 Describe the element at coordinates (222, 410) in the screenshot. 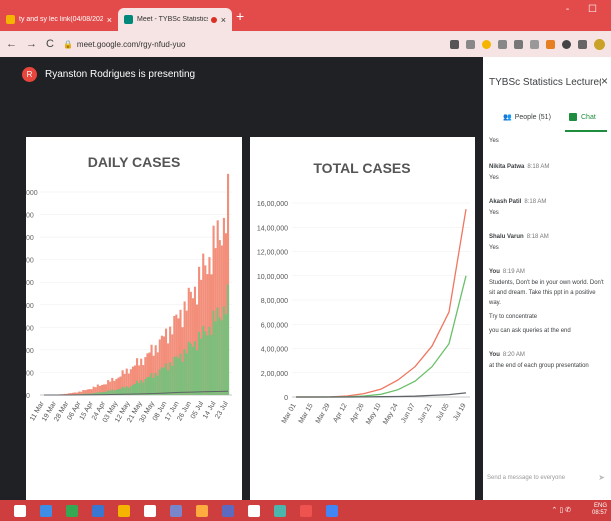

I see `x-tick-label: 23 Jul` at that location.